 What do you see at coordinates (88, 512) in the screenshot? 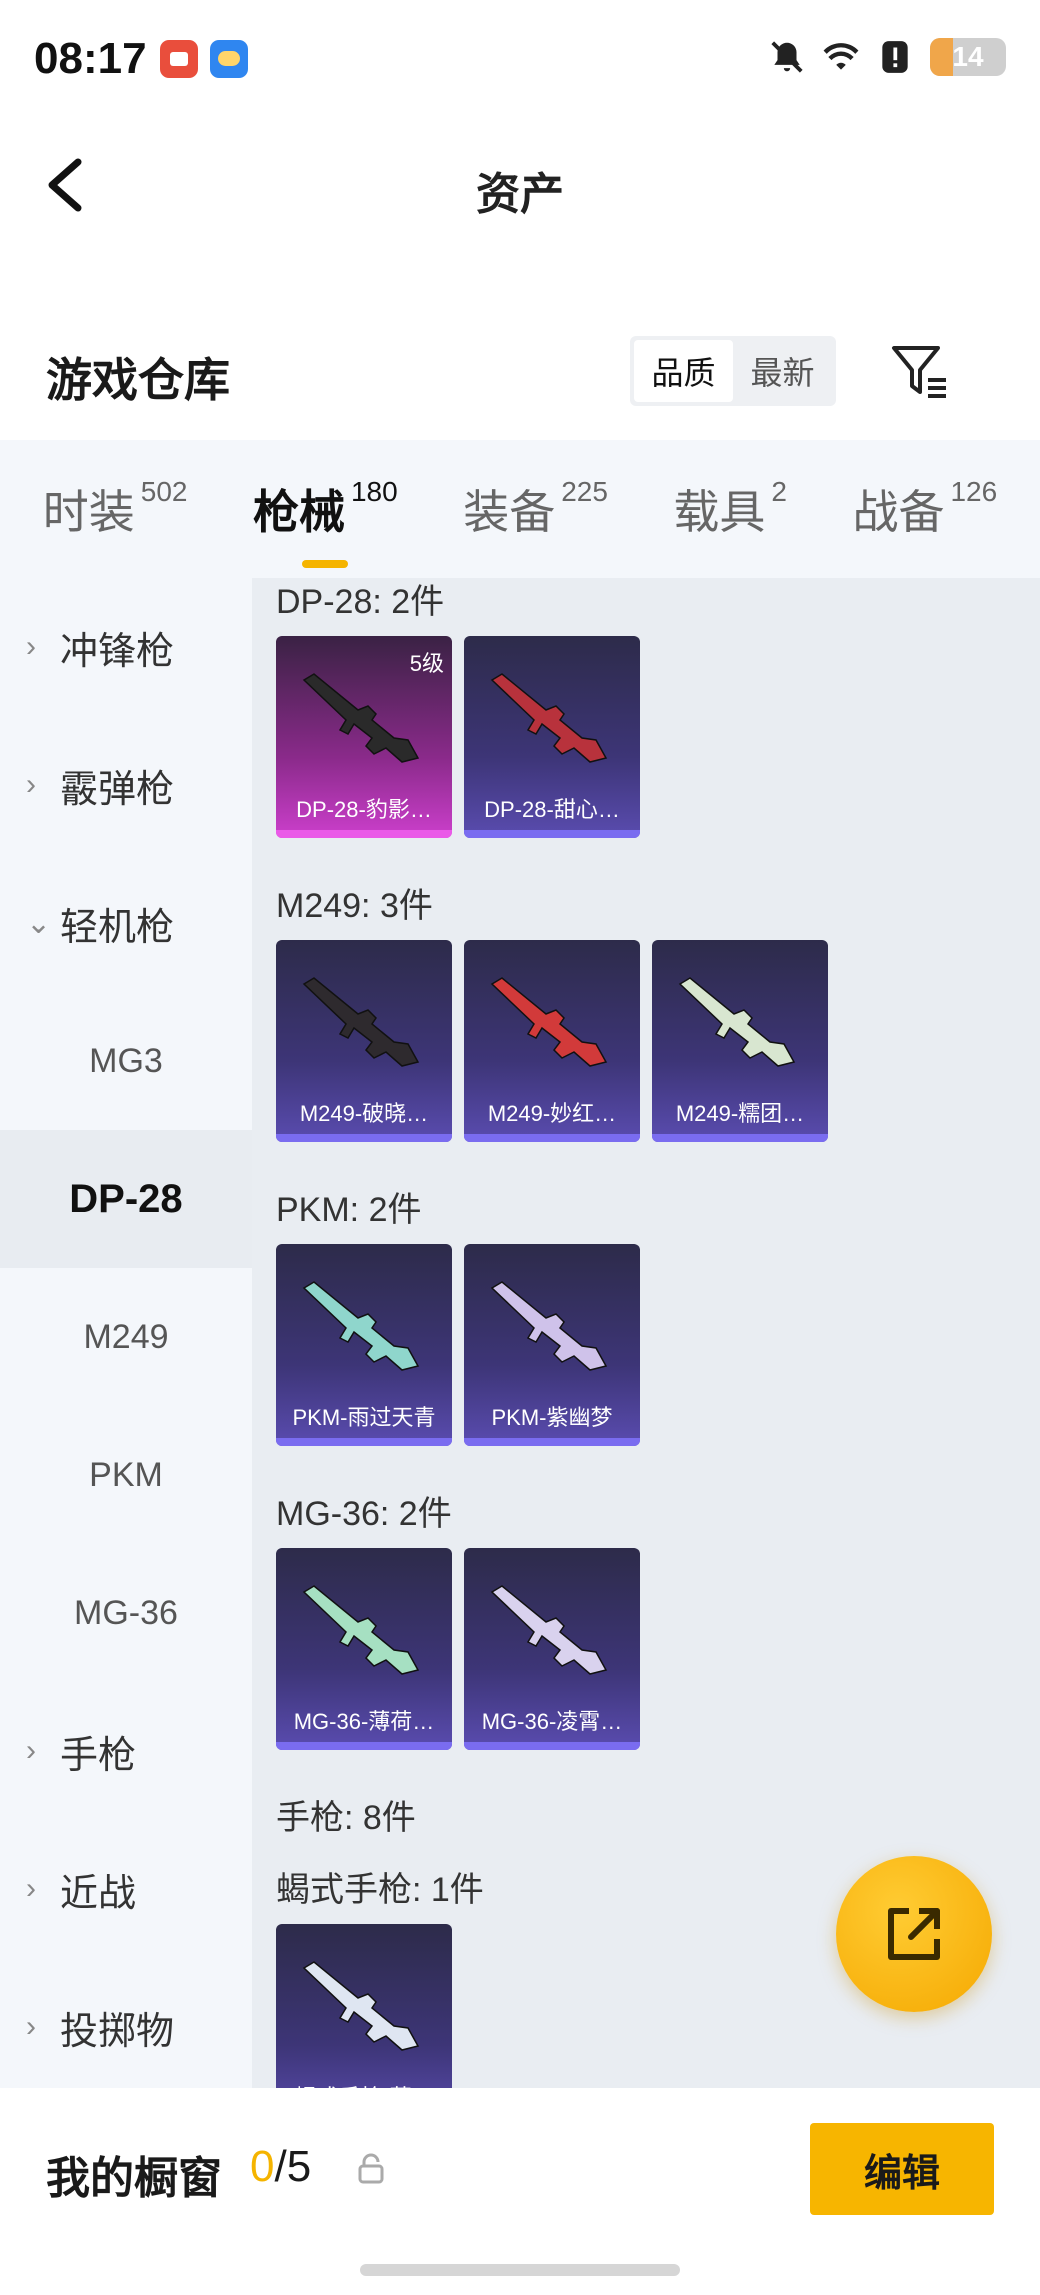
I see `tab-label: 时装` at bounding box center [88, 512].